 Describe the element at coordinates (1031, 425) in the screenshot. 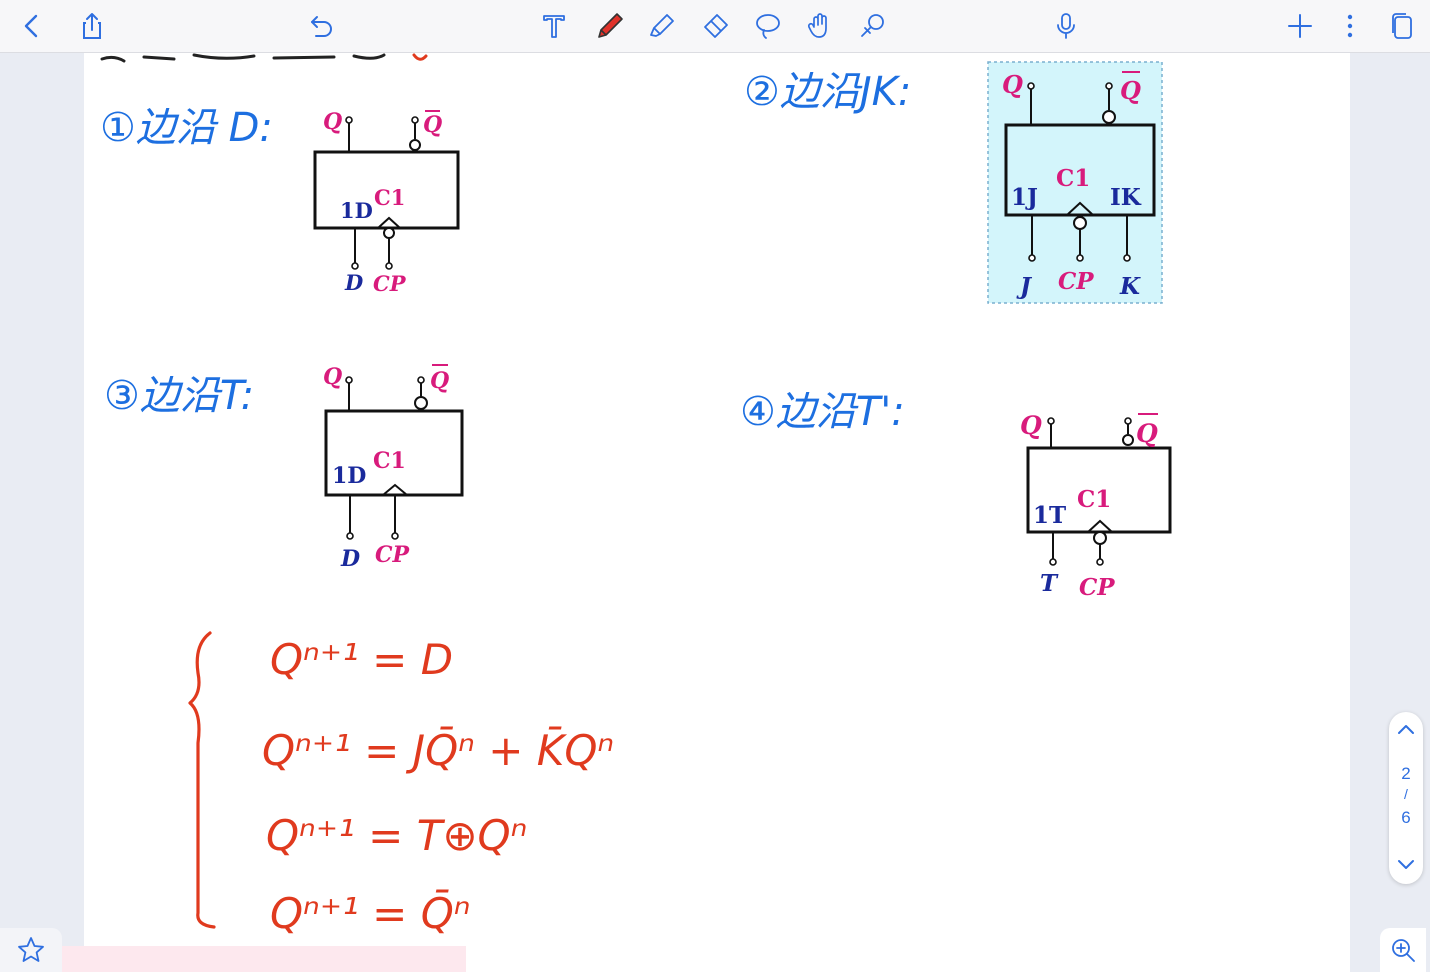

I see `tp-ff-q-label: Q` at that location.